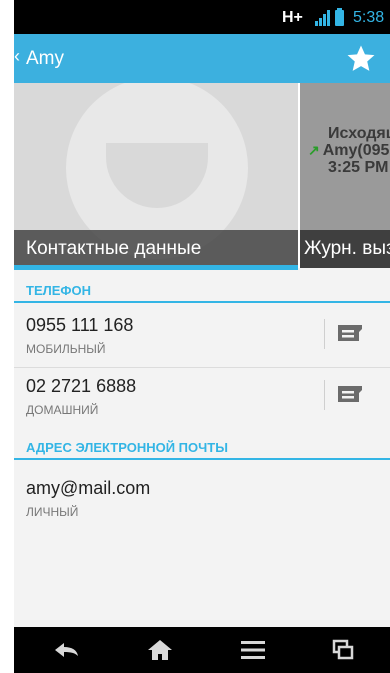  What do you see at coordinates (66, 650) in the screenshot?
I see `back-icon` at bounding box center [66, 650].